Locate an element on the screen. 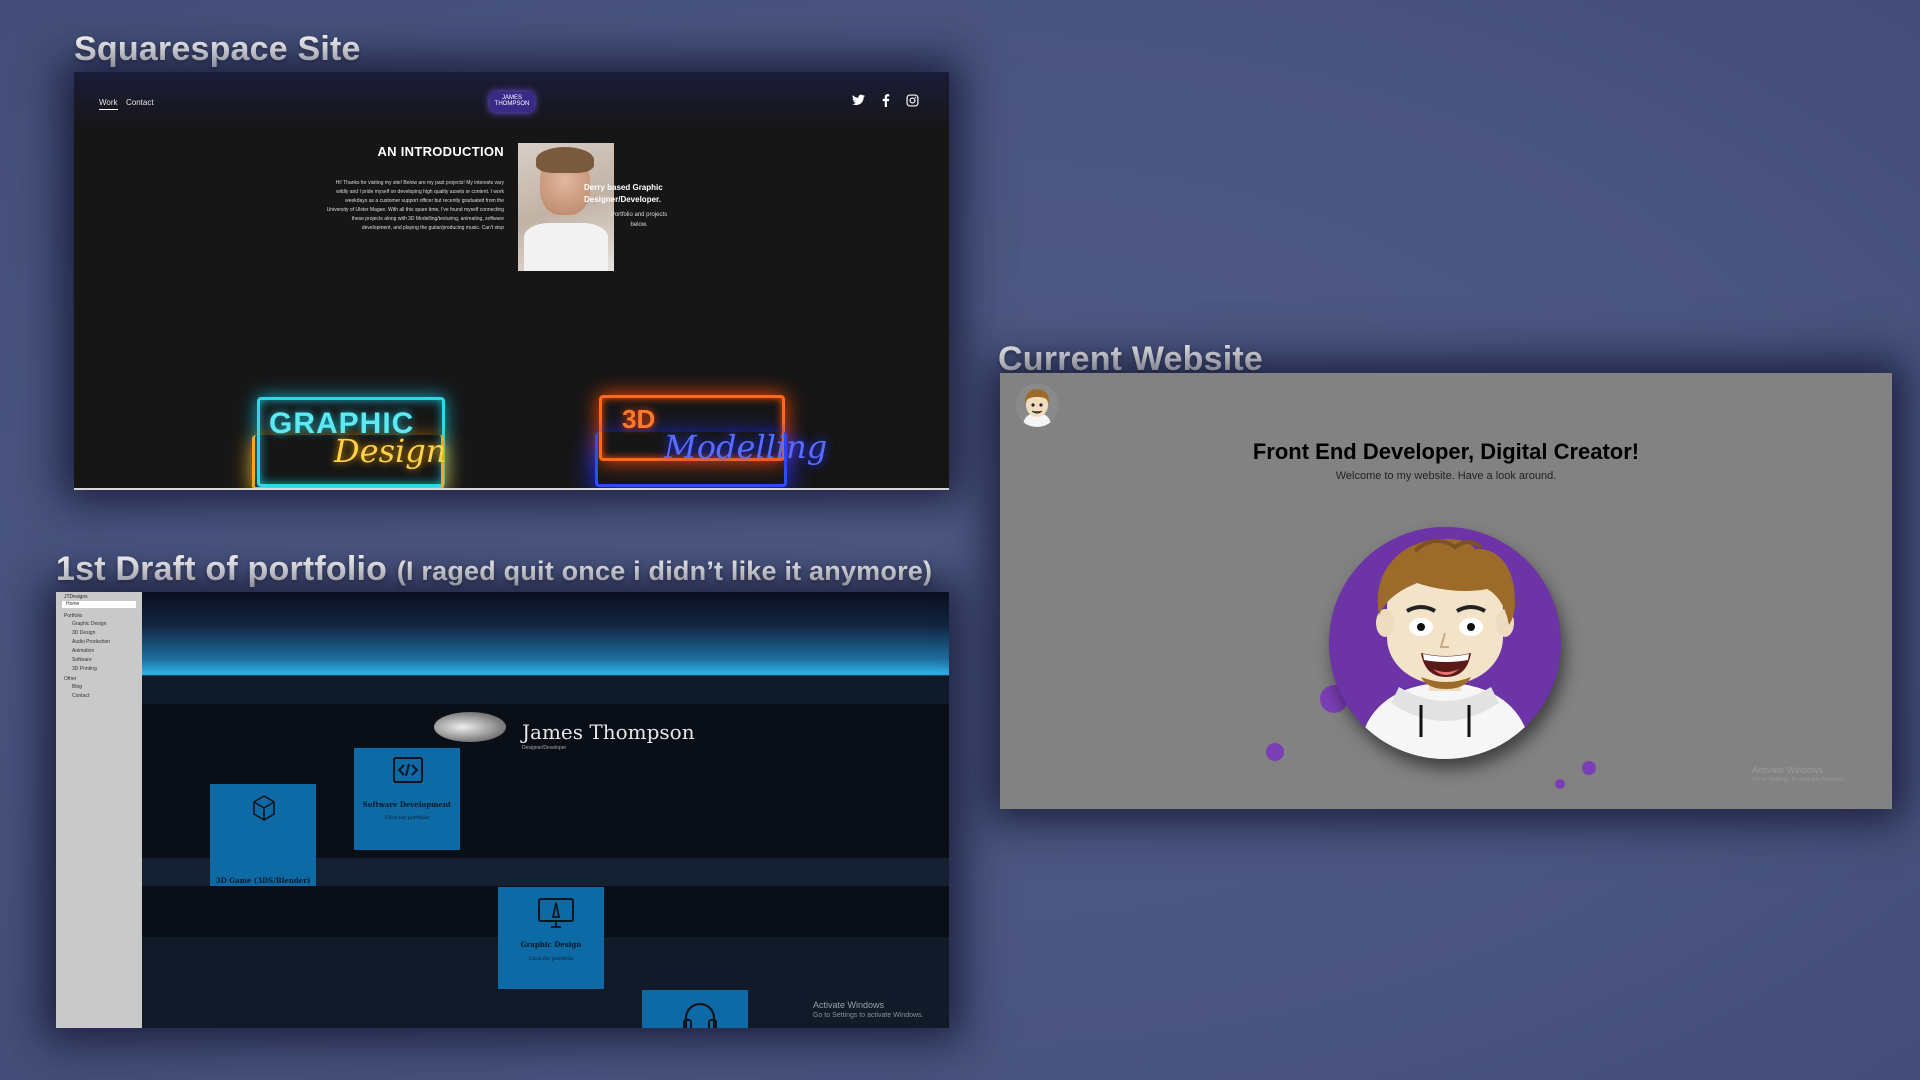 This screenshot has width=1920, height=1080. draft-name: James Thompson is located at coordinates (608, 732).